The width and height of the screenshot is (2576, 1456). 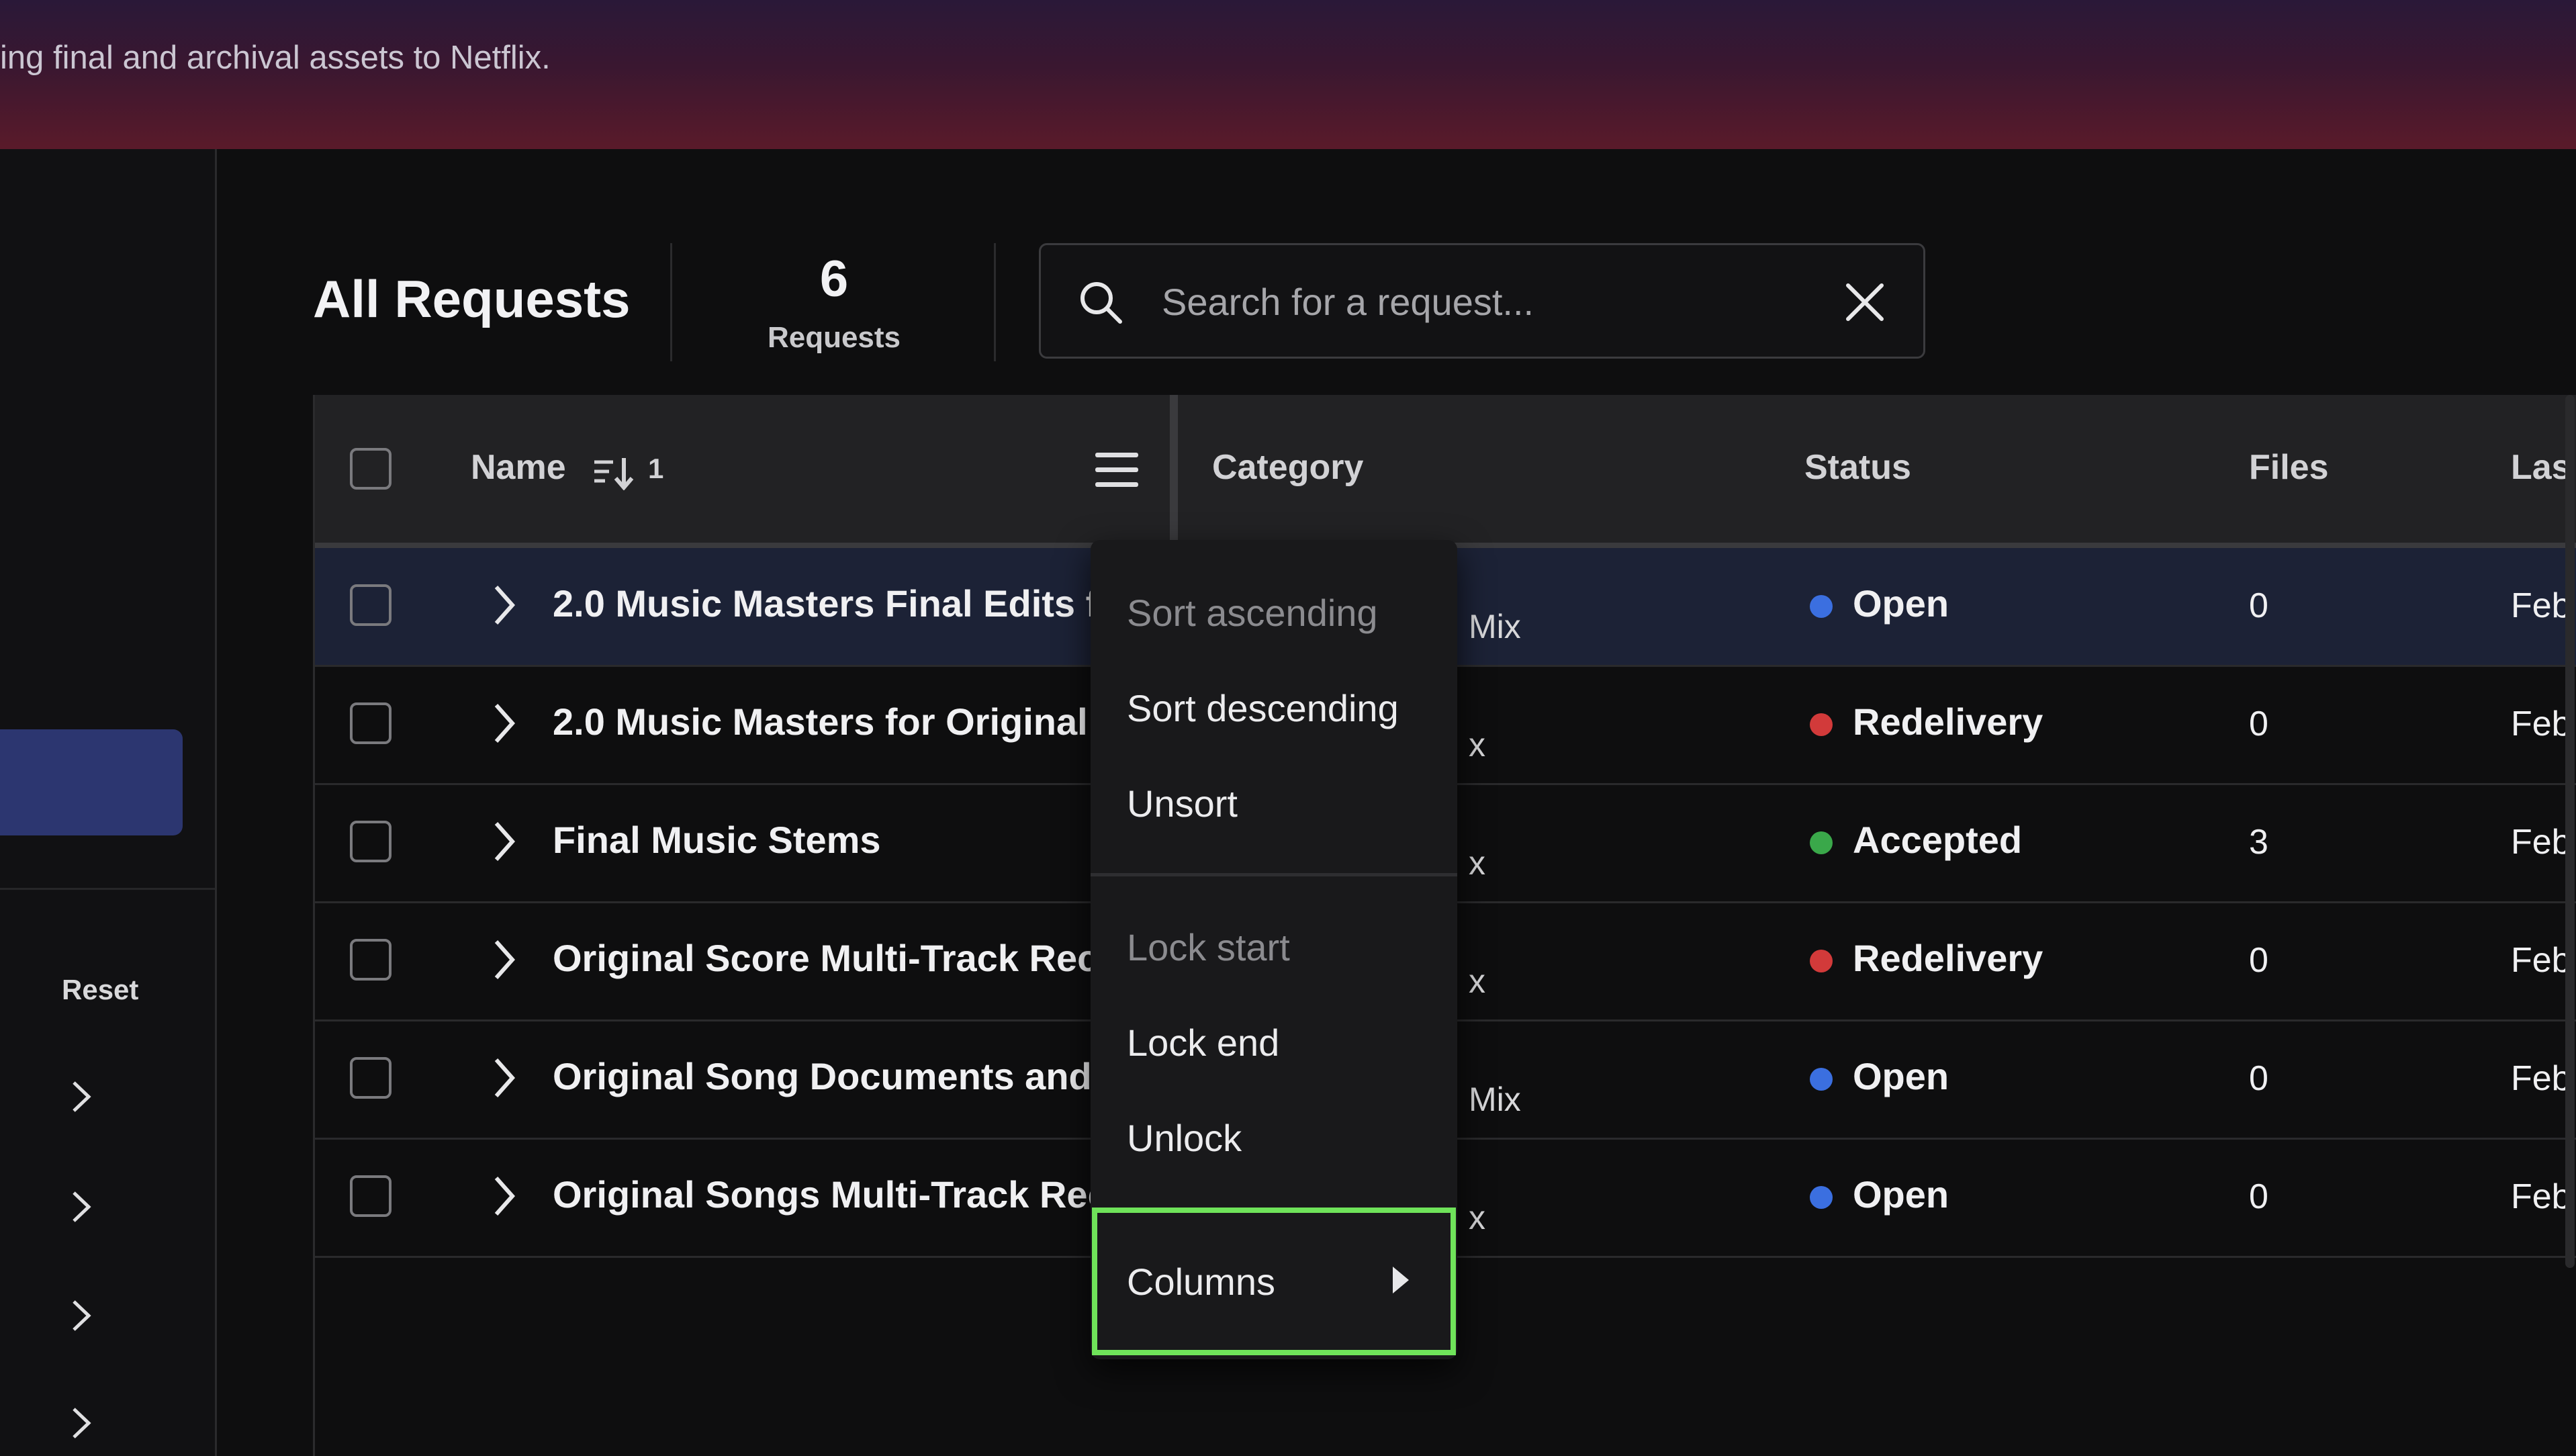 What do you see at coordinates (1101, 303) in the screenshot?
I see `search-icon` at bounding box center [1101, 303].